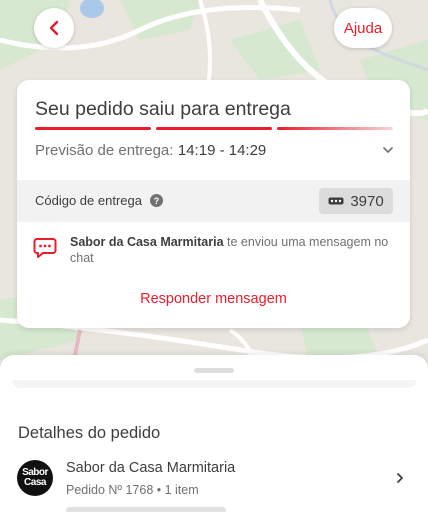  I want to click on help-button: Ajuda, so click(363, 28).